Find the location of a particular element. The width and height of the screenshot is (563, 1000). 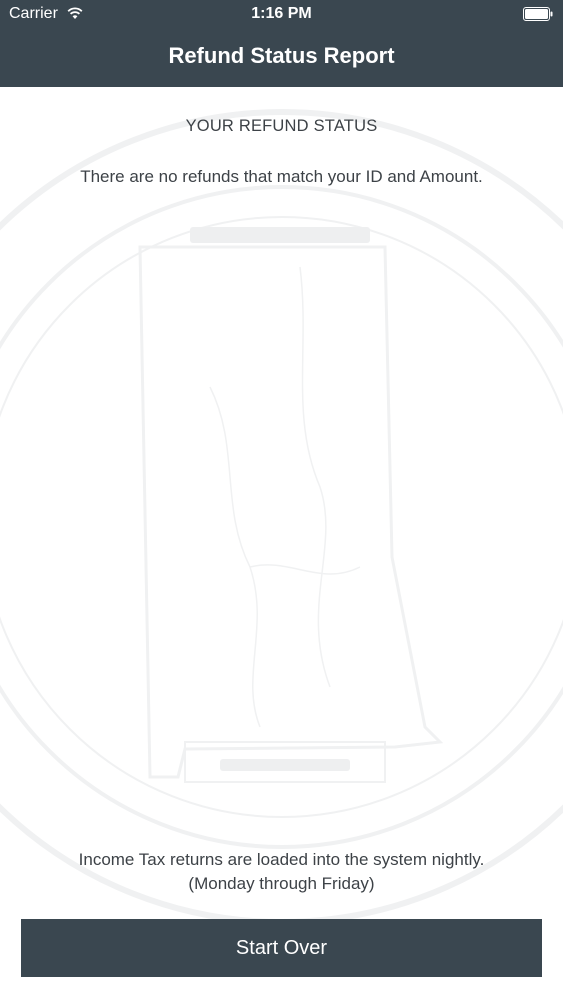

status-time: 1:16 PM is located at coordinates (281, 13).